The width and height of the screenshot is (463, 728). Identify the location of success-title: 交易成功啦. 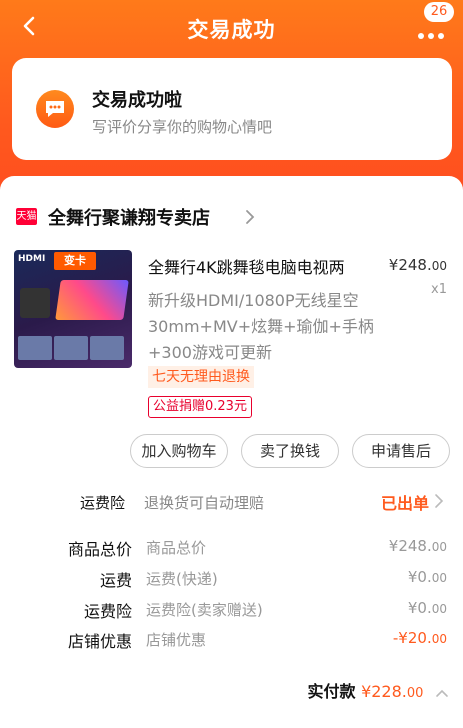
(137, 100).